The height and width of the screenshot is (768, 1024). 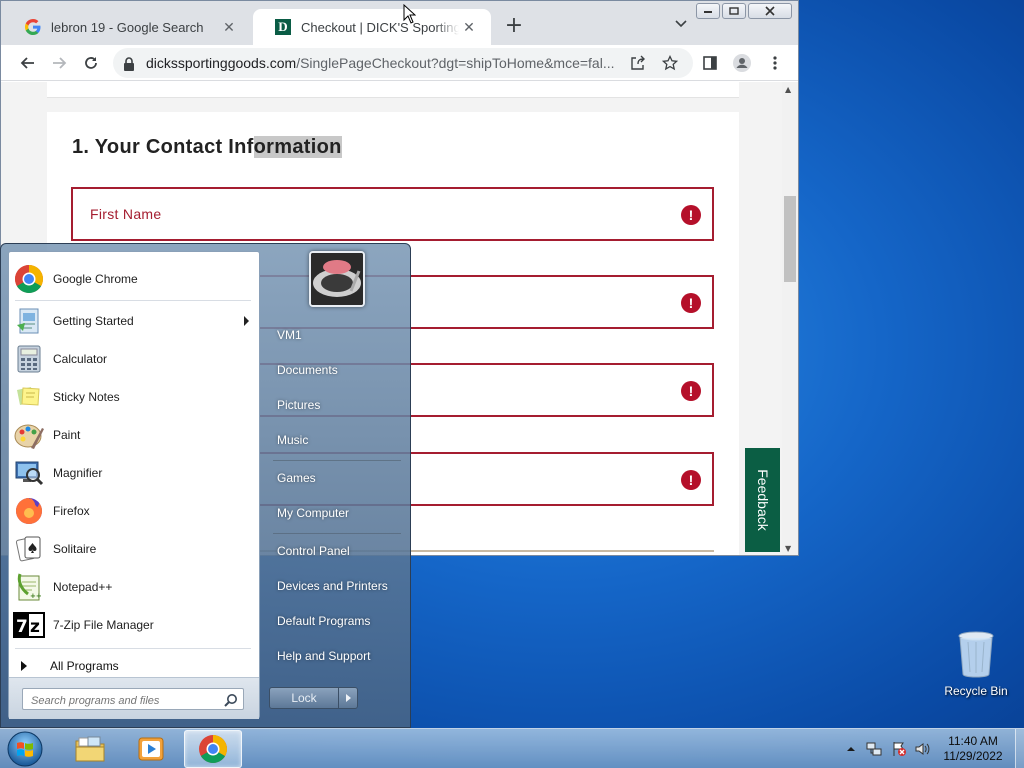 I want to click on volume-icon, so click(x=922, y=749).